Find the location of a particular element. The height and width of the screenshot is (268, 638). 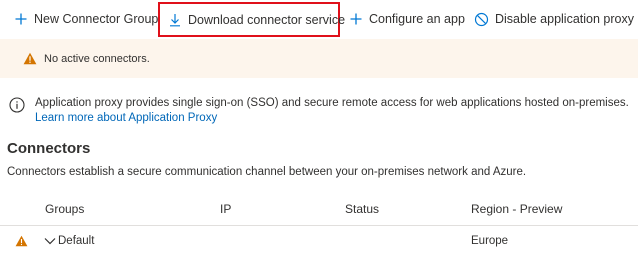

info-icon is located at coordinates (17, 105).